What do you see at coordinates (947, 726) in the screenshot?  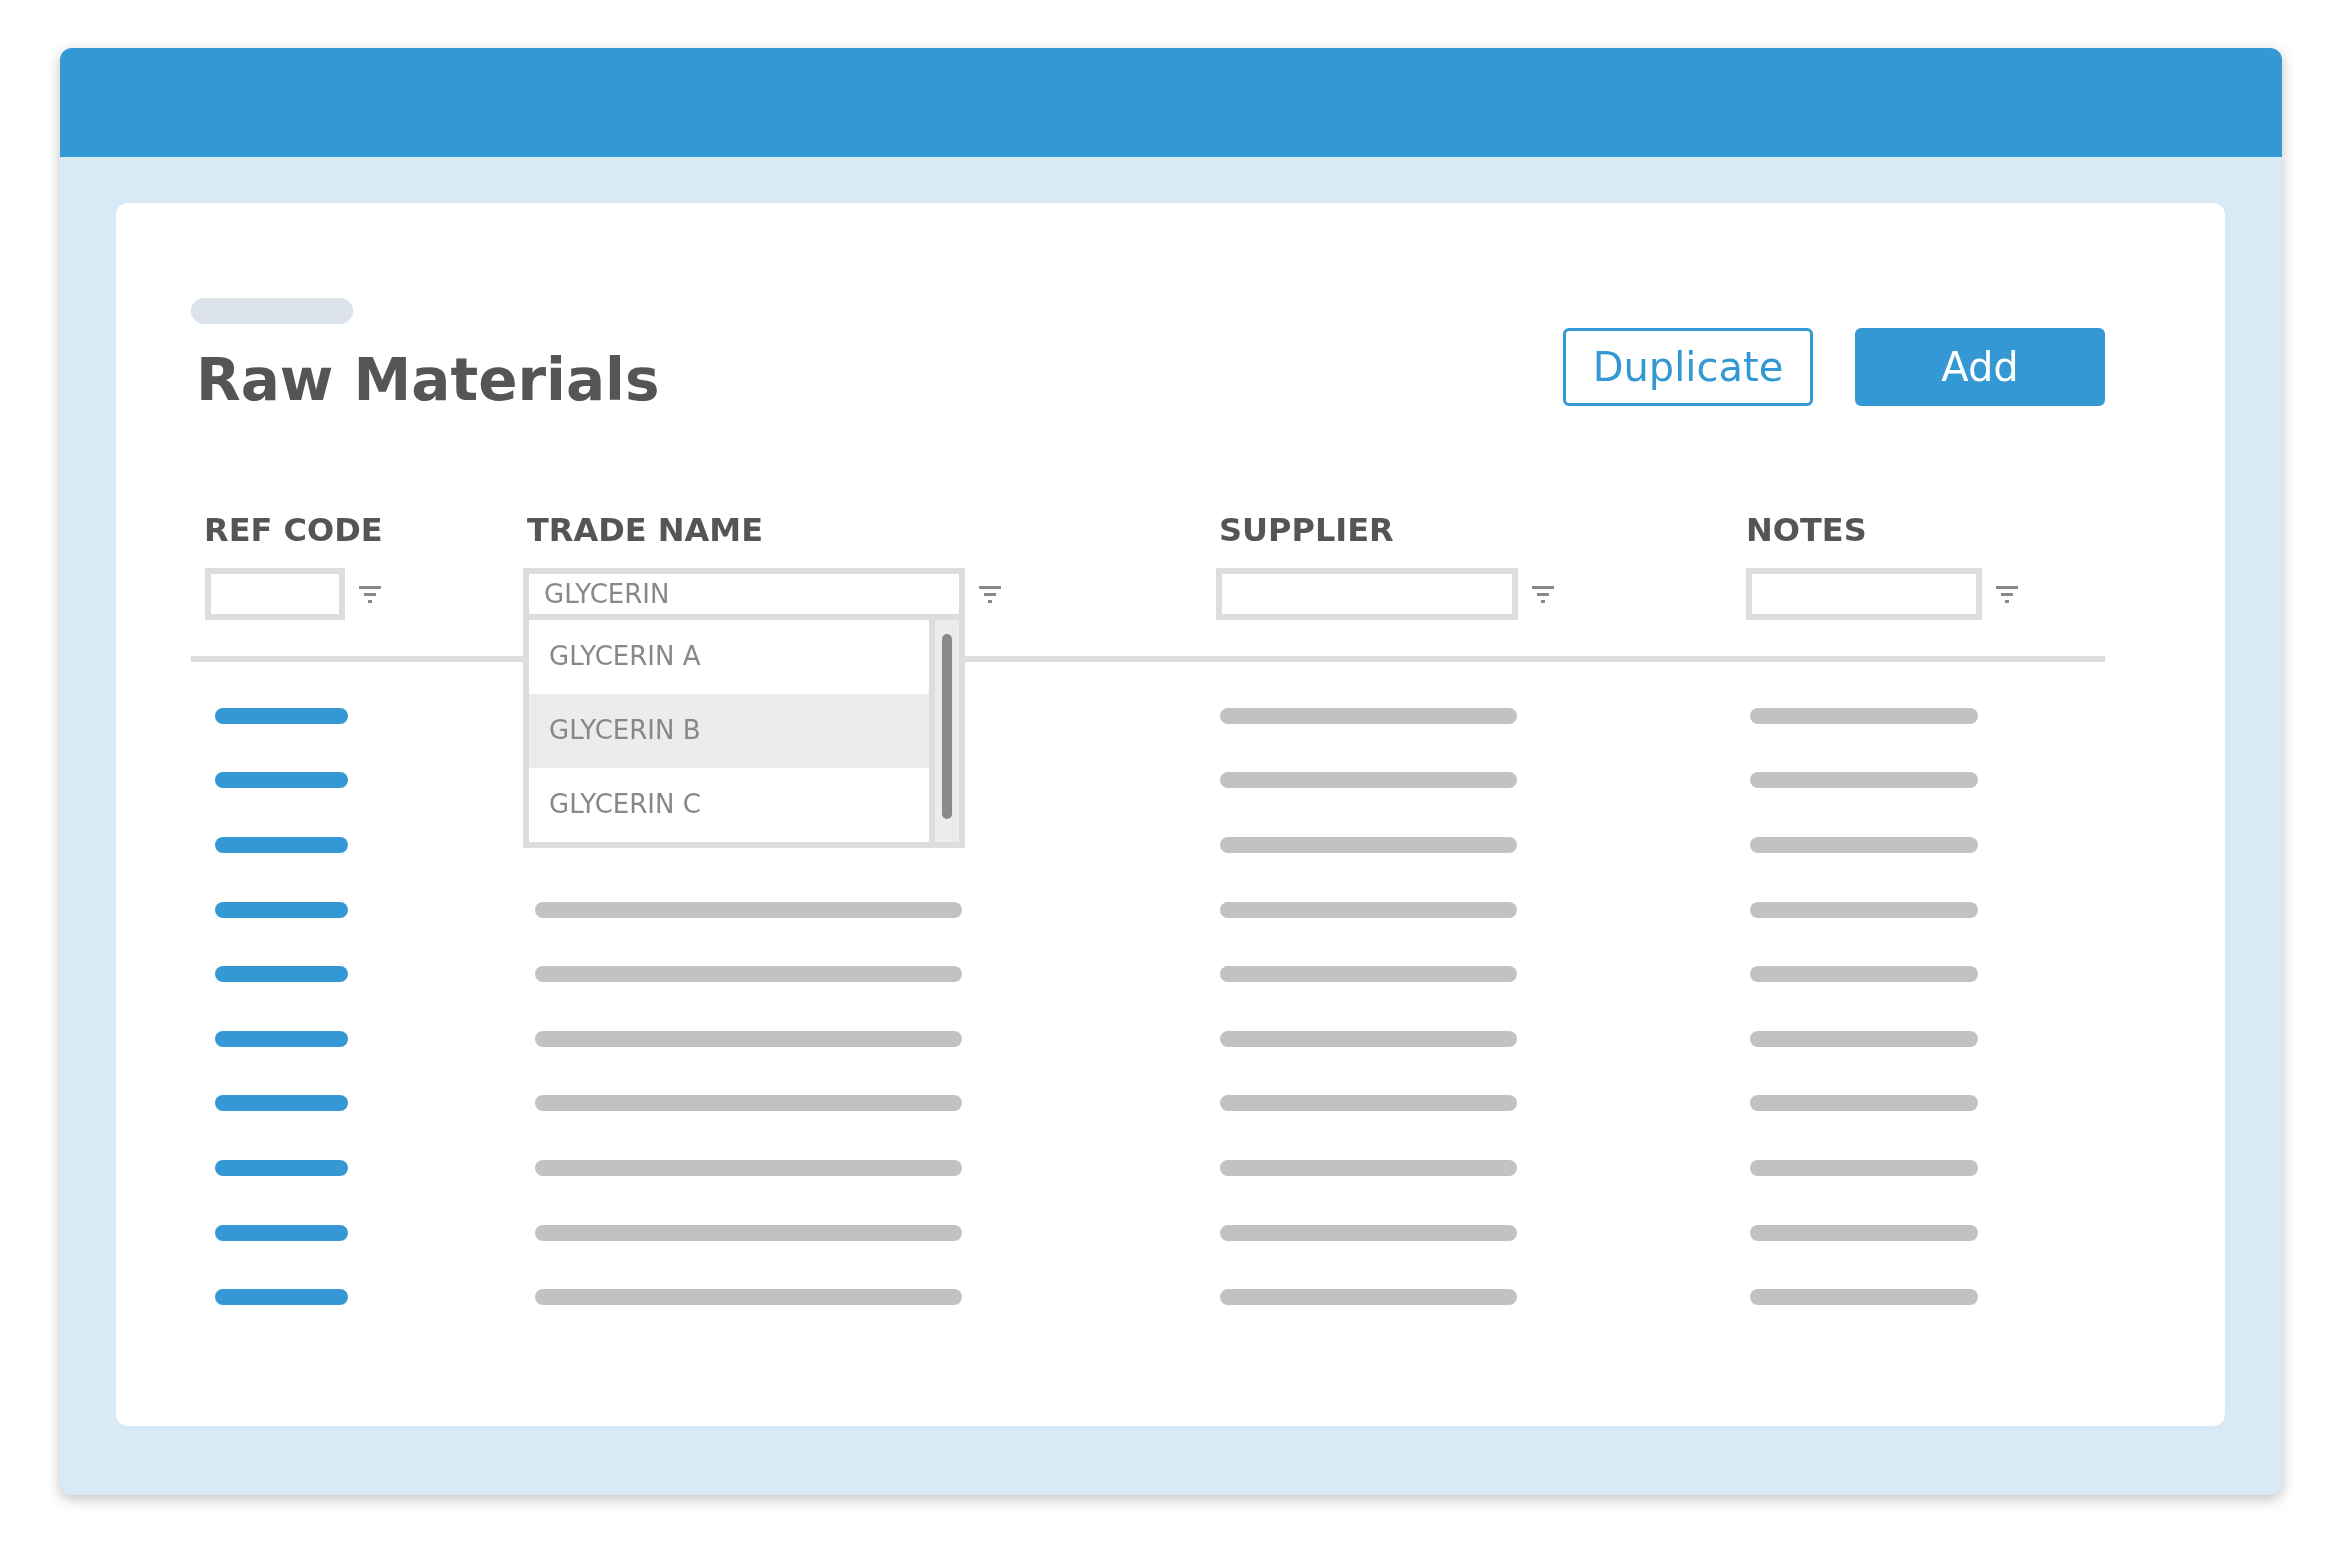 I see `scrollbar-thumb` at bounding box center [947, 726].